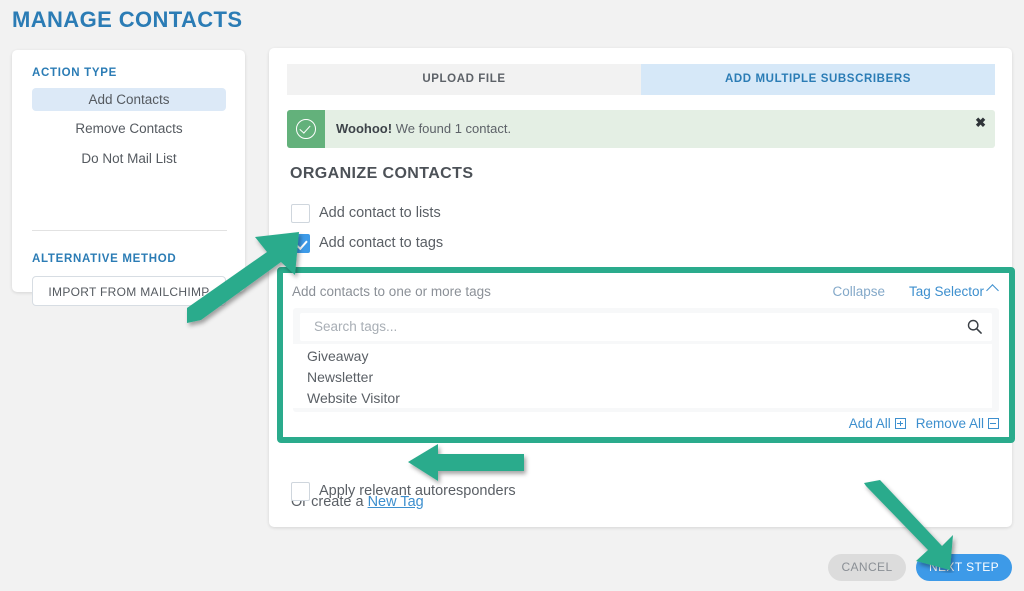  Describe the element at coordinates (300, 243) in the screenshot. I see `checkbox-add-contact-to-tags` at that location.